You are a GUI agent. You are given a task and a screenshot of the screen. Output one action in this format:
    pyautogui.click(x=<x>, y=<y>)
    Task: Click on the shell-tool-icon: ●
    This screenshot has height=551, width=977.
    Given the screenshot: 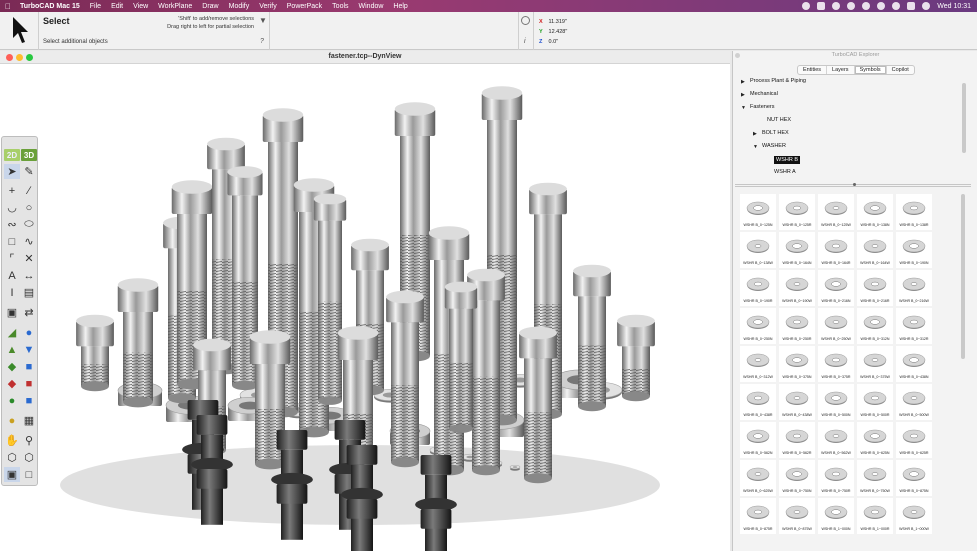 What is the action you would take?
    pyautogui.click(x=12, y=400)
    